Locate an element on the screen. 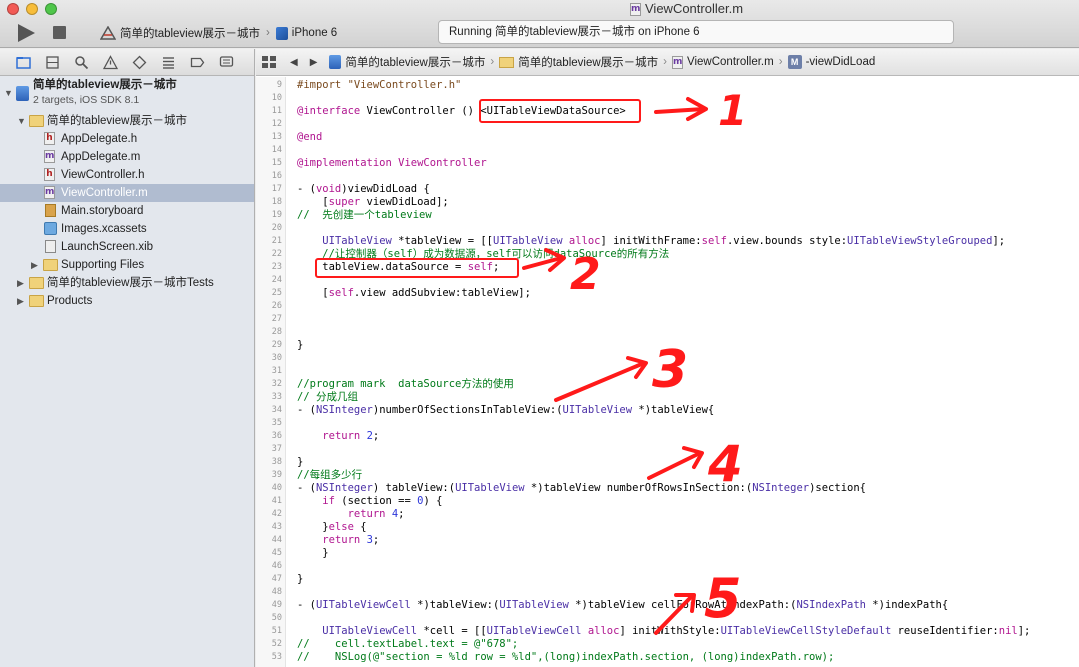 This screenshot has width=1079, height=667. jumpbar-crumb-file: m ViewController.m is located at coordinates (723, 62).